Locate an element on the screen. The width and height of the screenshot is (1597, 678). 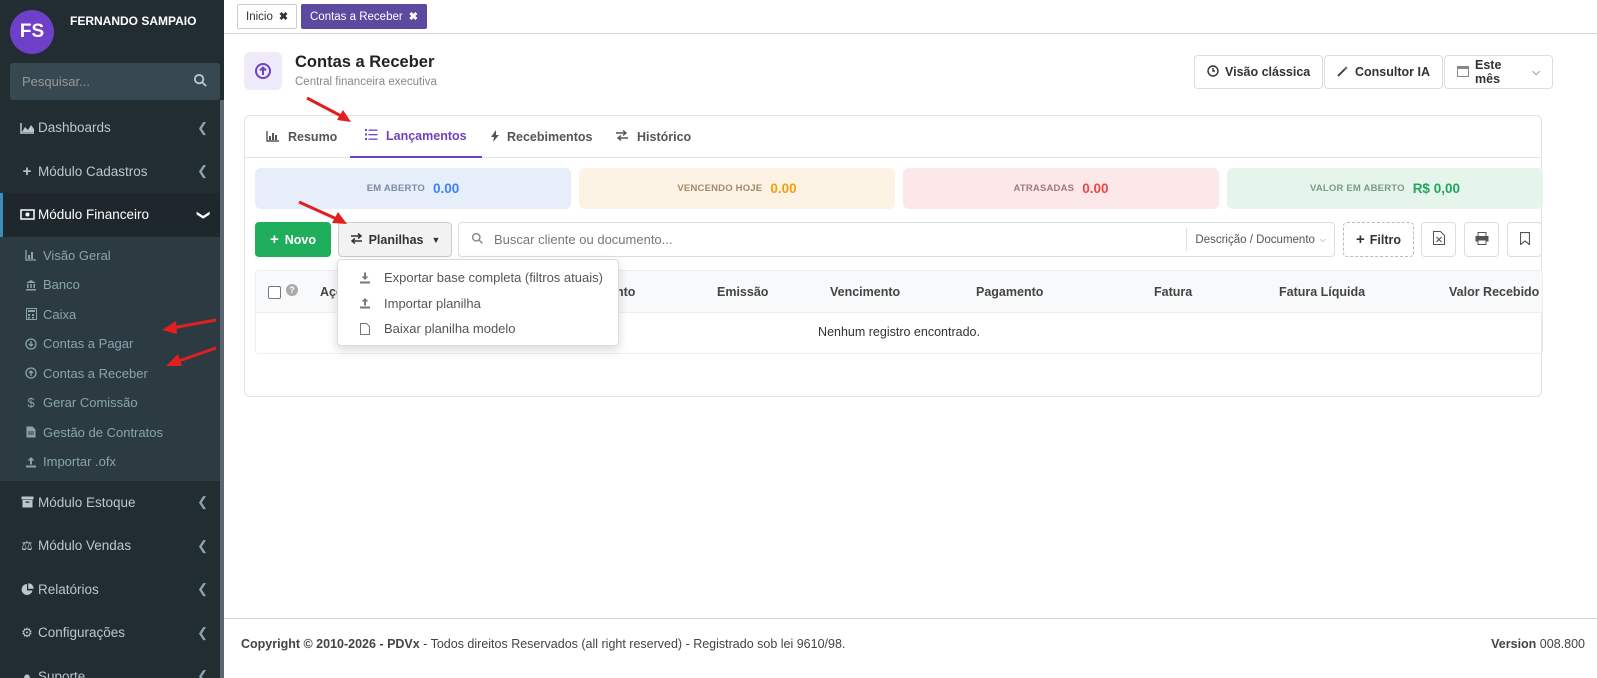
bookmark-button is located at coordinates (1524, 239).